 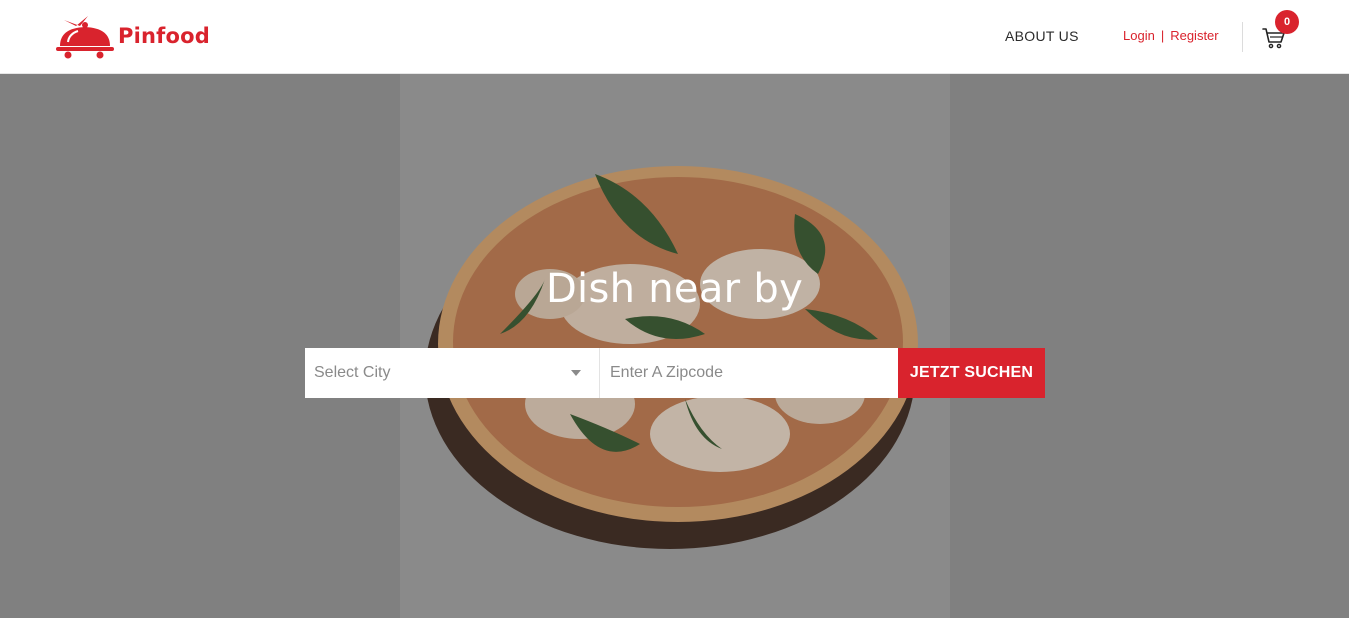 What do you see at coordinates (164, 36) in the screenshot?
I see `brand-name: Pinfood` at bounding box center [164, 36].